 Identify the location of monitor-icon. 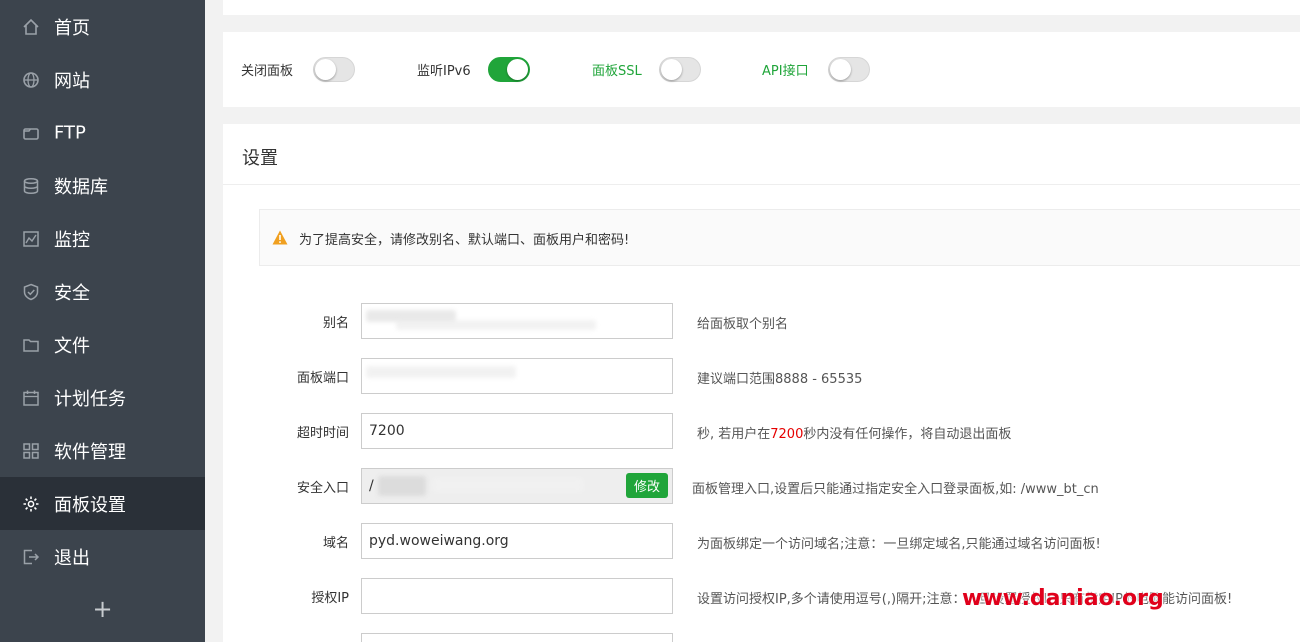
(31, 238).